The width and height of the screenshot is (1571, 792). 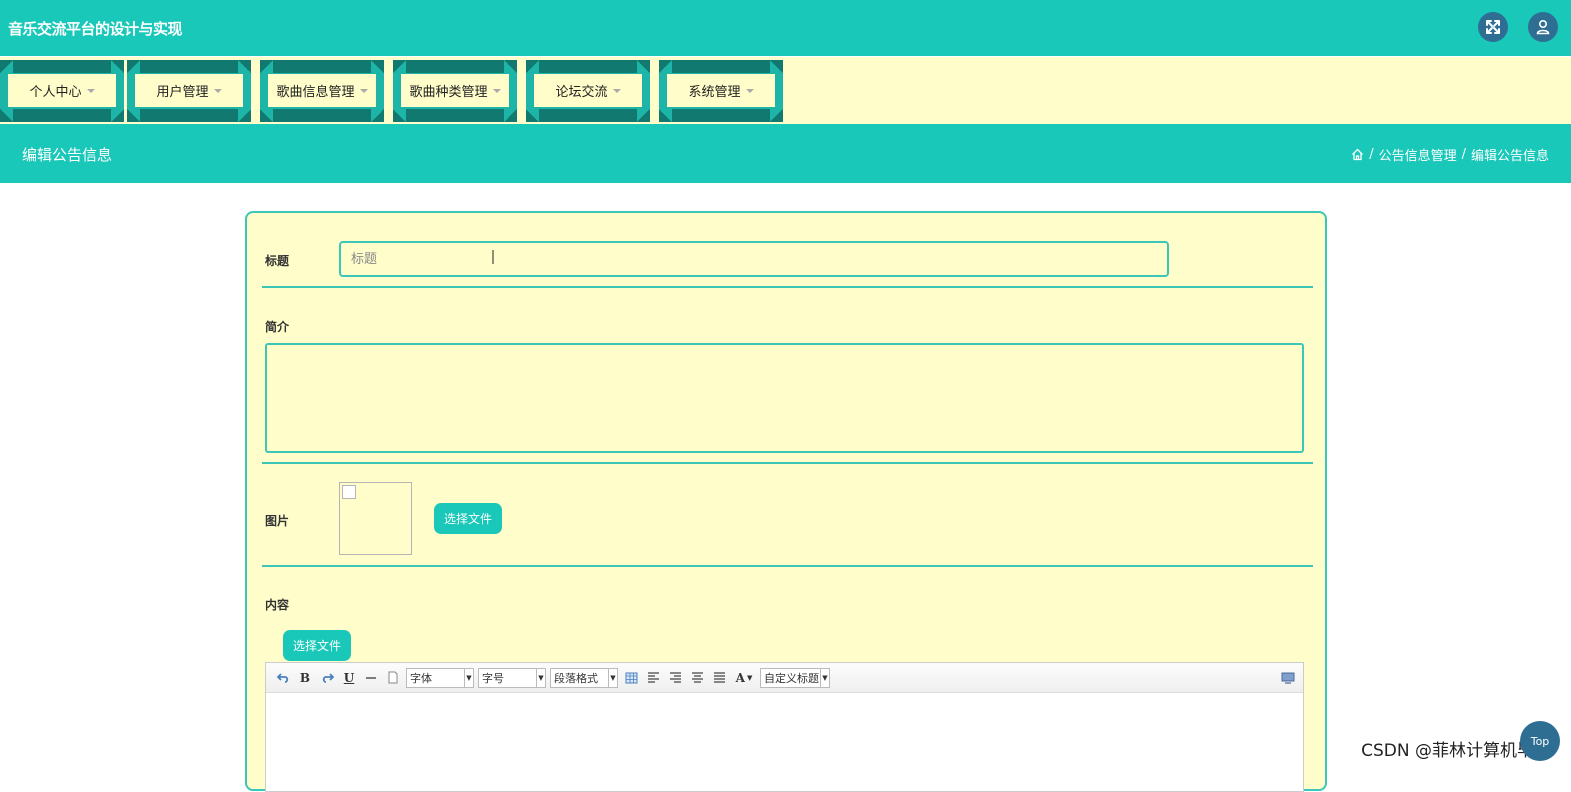 I want to click on title-input, so click(x=754, y=259).